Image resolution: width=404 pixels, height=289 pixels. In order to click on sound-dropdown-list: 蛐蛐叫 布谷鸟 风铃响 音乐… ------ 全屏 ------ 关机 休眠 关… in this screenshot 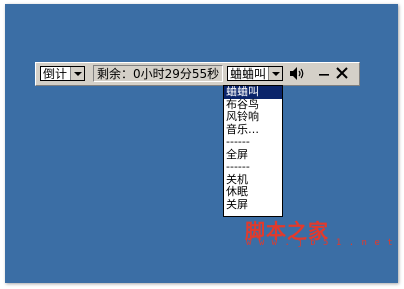, I will do `click(253, 151)`.